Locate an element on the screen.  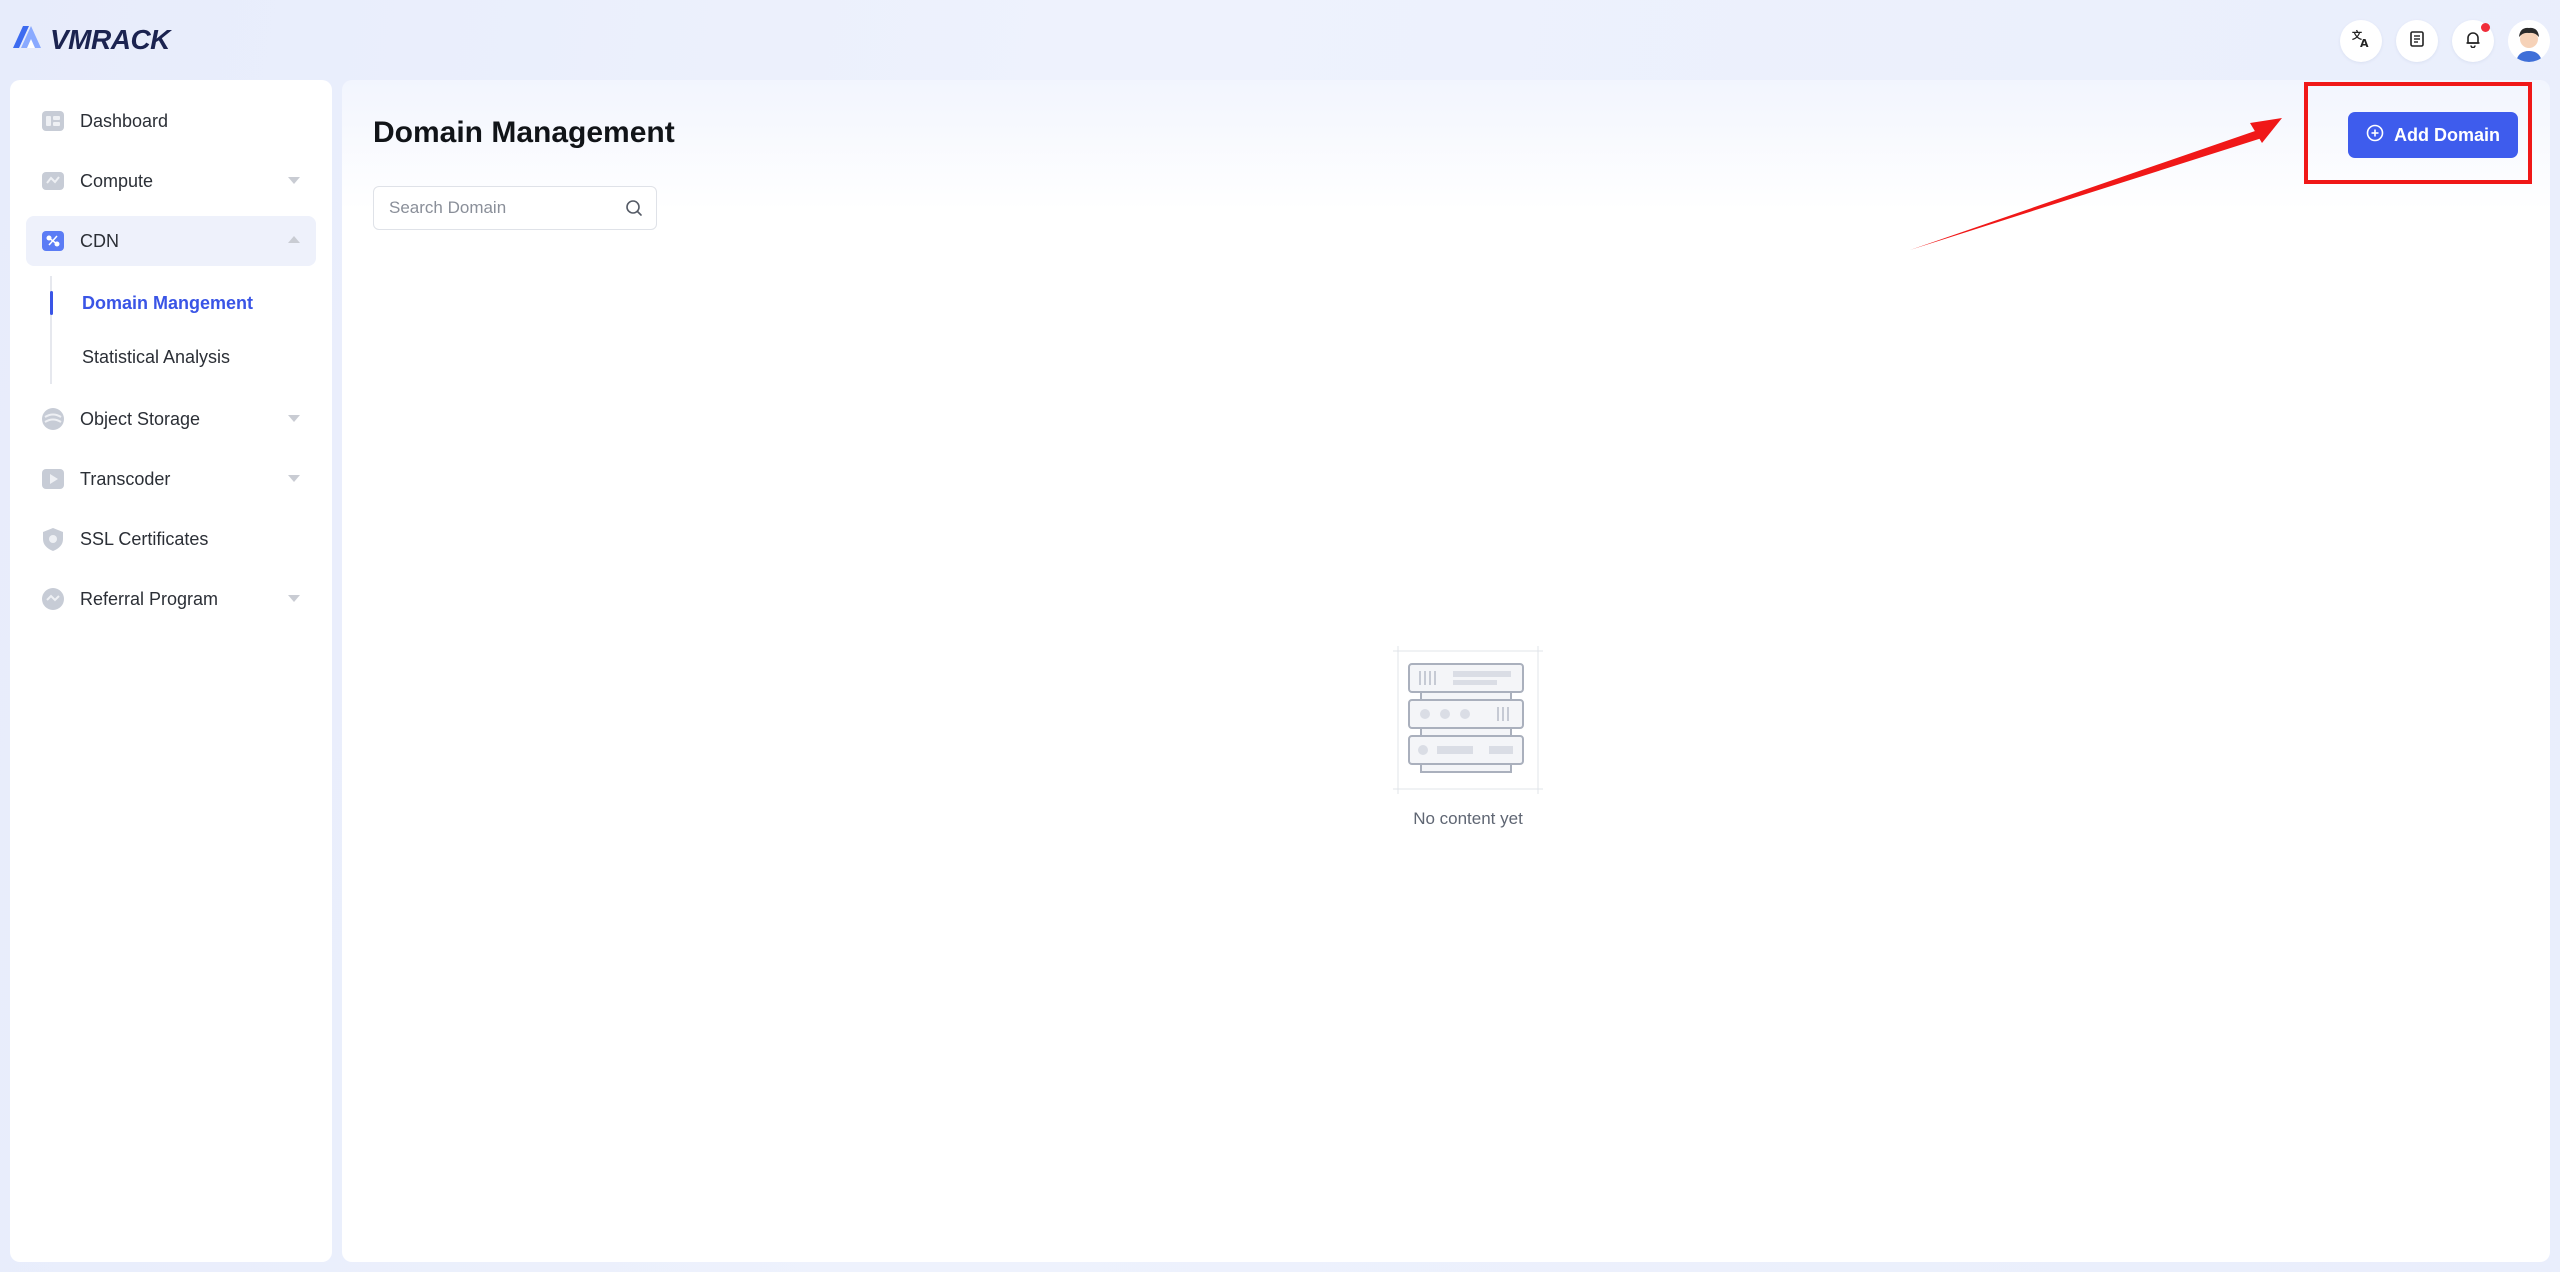
cdn-subnav: Domain Mangement Statistical Analysis is located at coordinates (171, 330).